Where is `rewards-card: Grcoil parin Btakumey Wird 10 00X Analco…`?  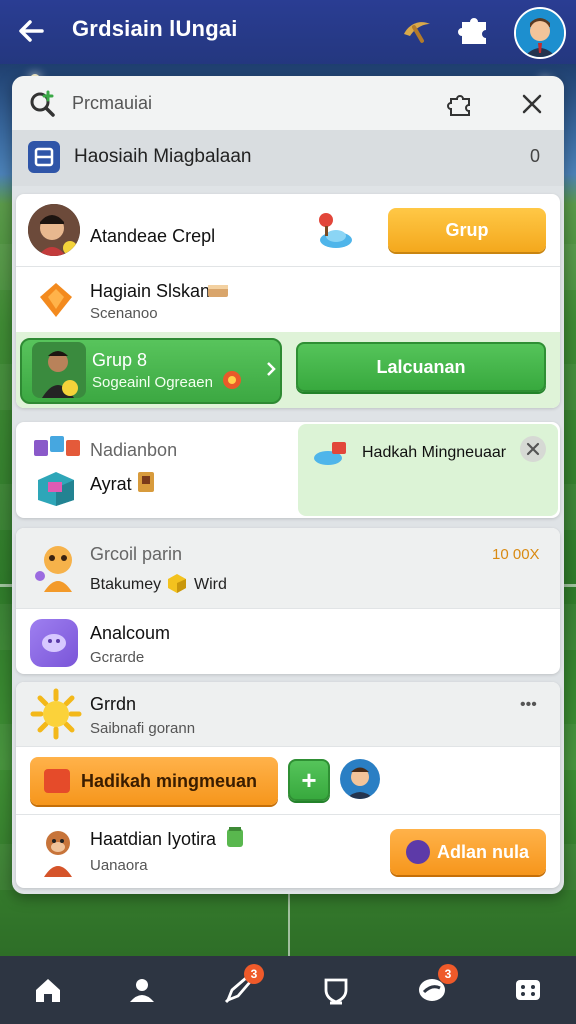 rewards-card: Grcoil parin Btakumey Wird 10 00X Analco… is located at coordinates (288, 601).